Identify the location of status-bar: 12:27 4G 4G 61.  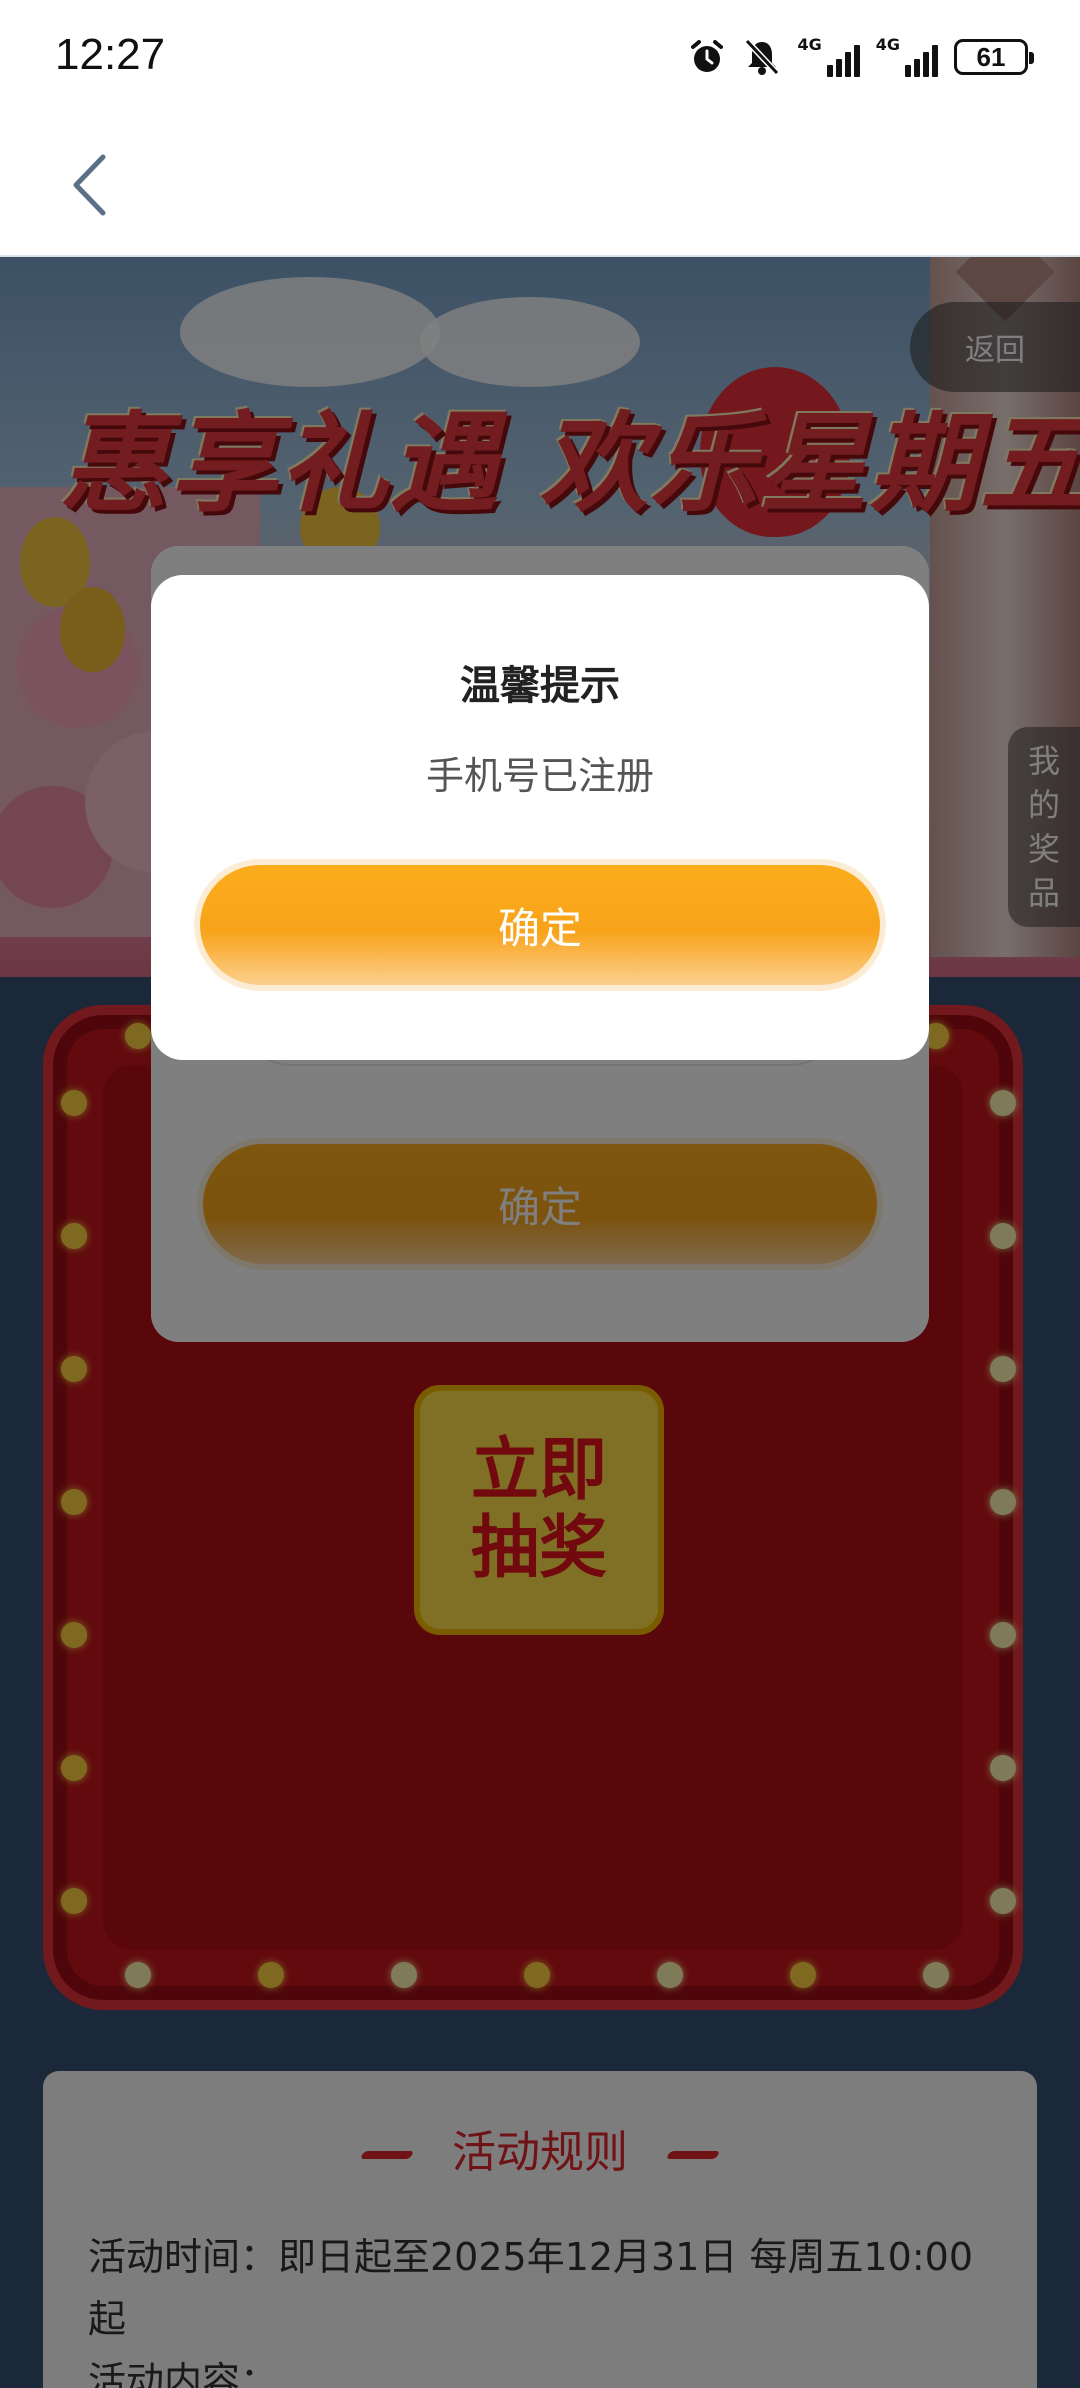
(540, 57).